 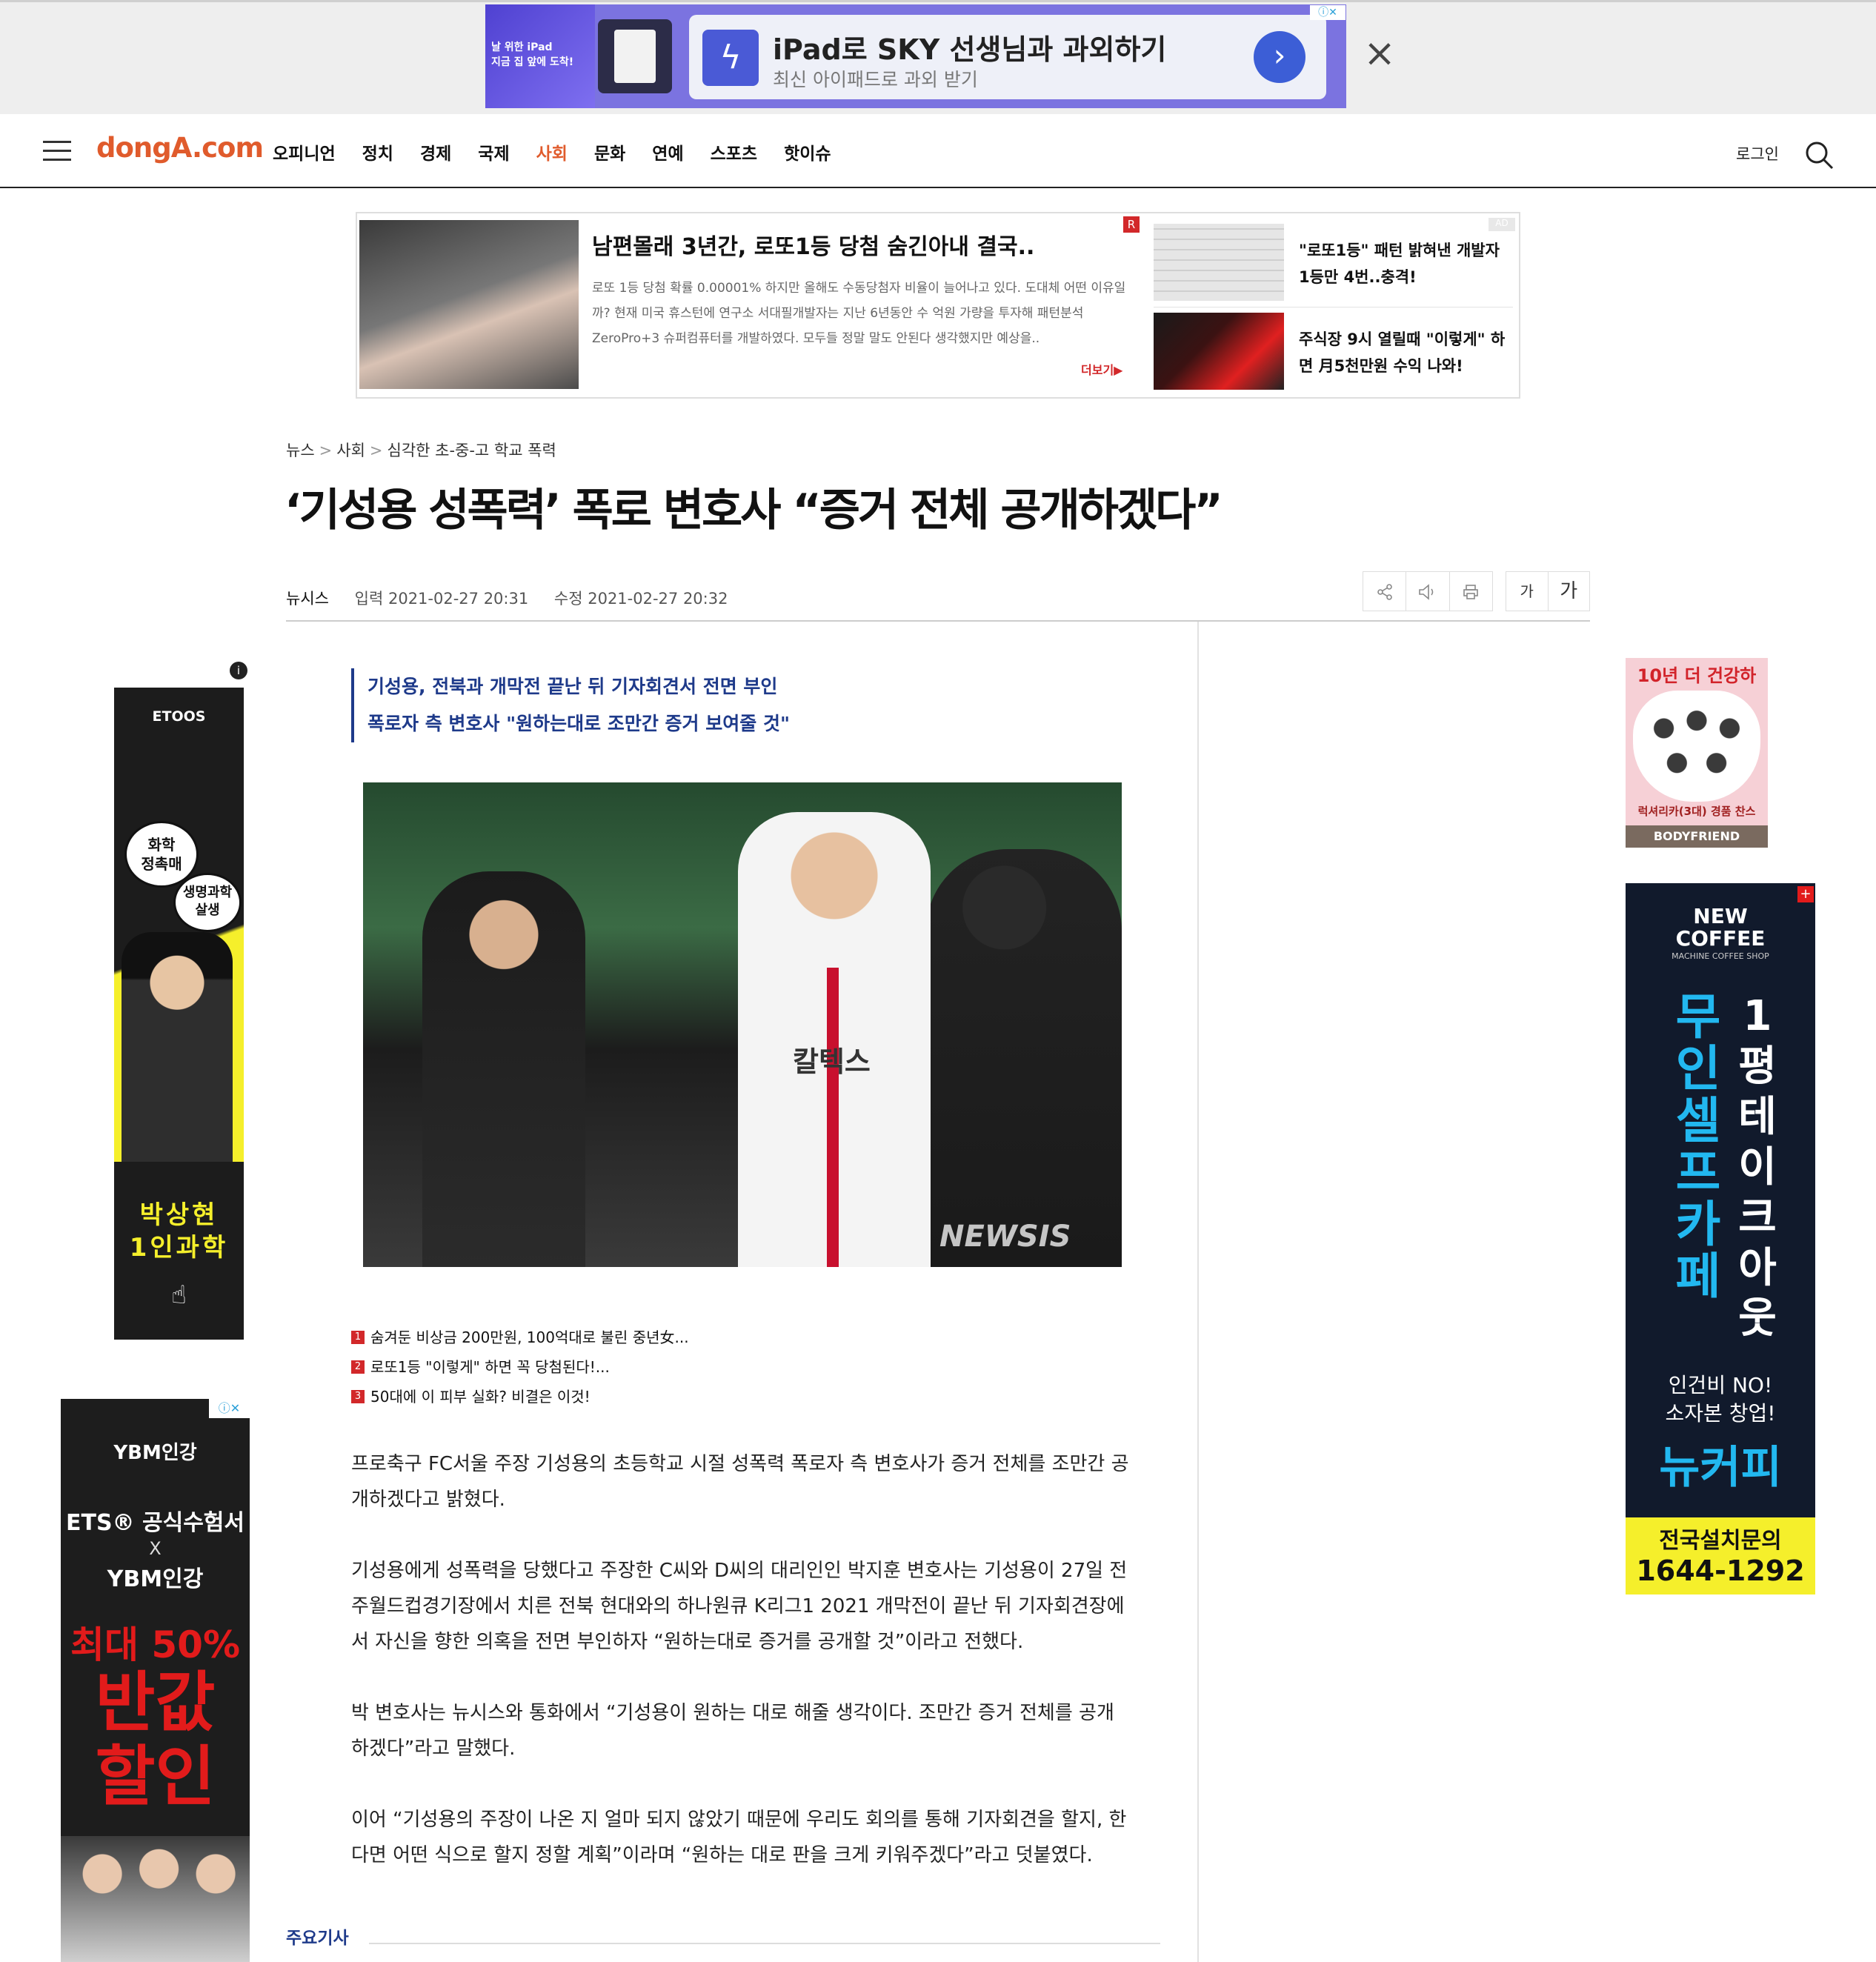 What do you see at coordinates (307, 599) in the screenshot?
I see `article-source: 뉴시스` at bounding box center [307, 599].